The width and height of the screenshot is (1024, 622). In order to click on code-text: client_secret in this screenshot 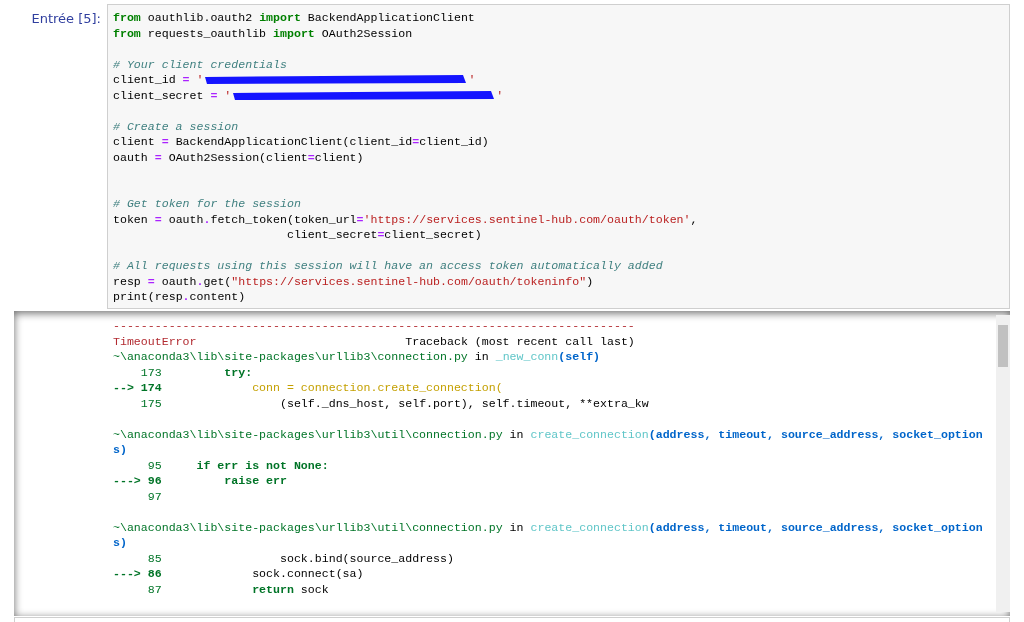, I will do `click(159, 95)`.